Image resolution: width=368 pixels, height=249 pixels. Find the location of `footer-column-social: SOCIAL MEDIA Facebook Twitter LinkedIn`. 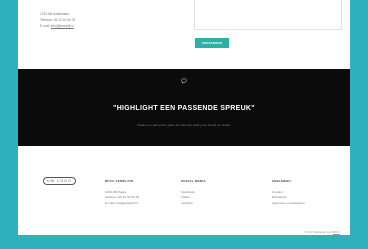

footer-column-social: SOCIAL MEDIA Facebook Twitter LinkedIn is located at coordinates (193, 192).